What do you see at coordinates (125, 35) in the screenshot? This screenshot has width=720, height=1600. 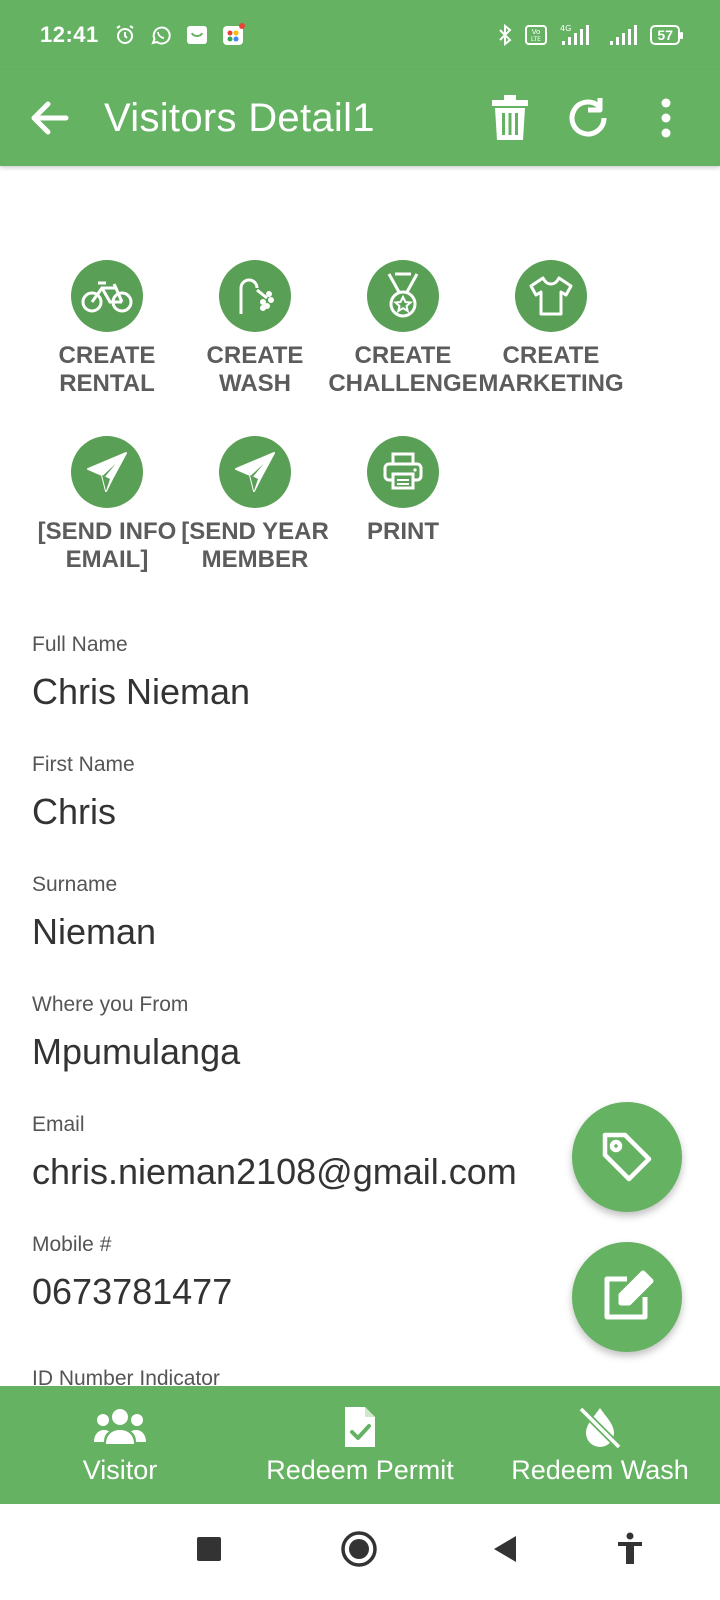 I see `alarm-icon` at bounding box center [125, 35].